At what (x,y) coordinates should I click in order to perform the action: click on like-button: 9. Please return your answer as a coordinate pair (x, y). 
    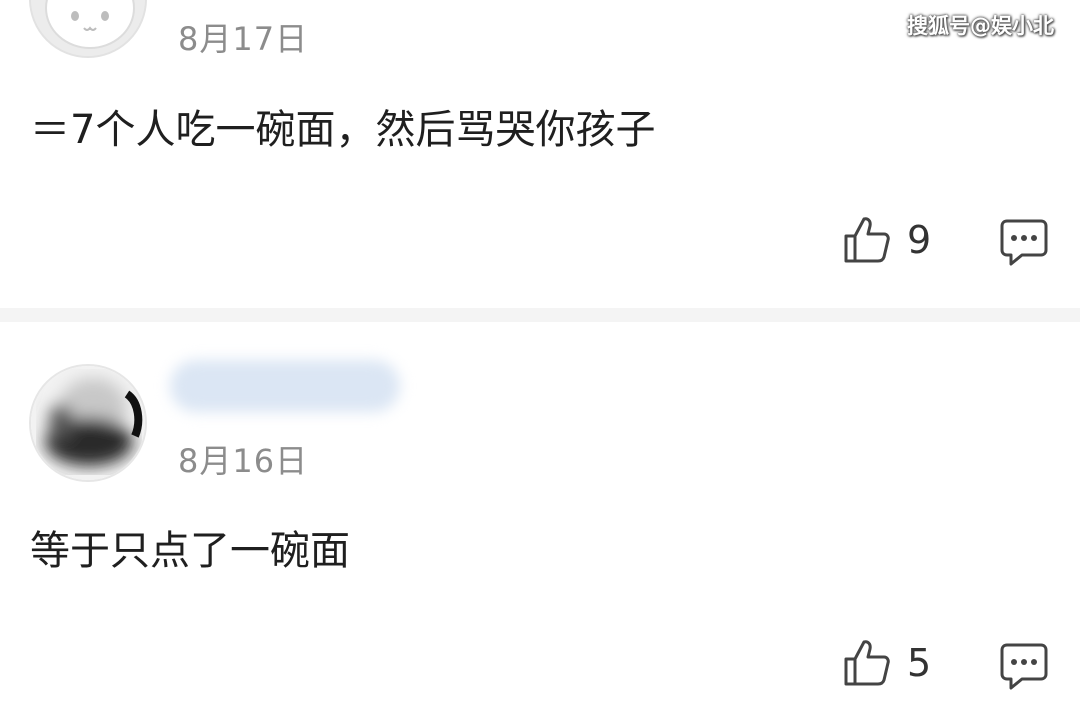
    Looking at the image, I should click on (887, 240).